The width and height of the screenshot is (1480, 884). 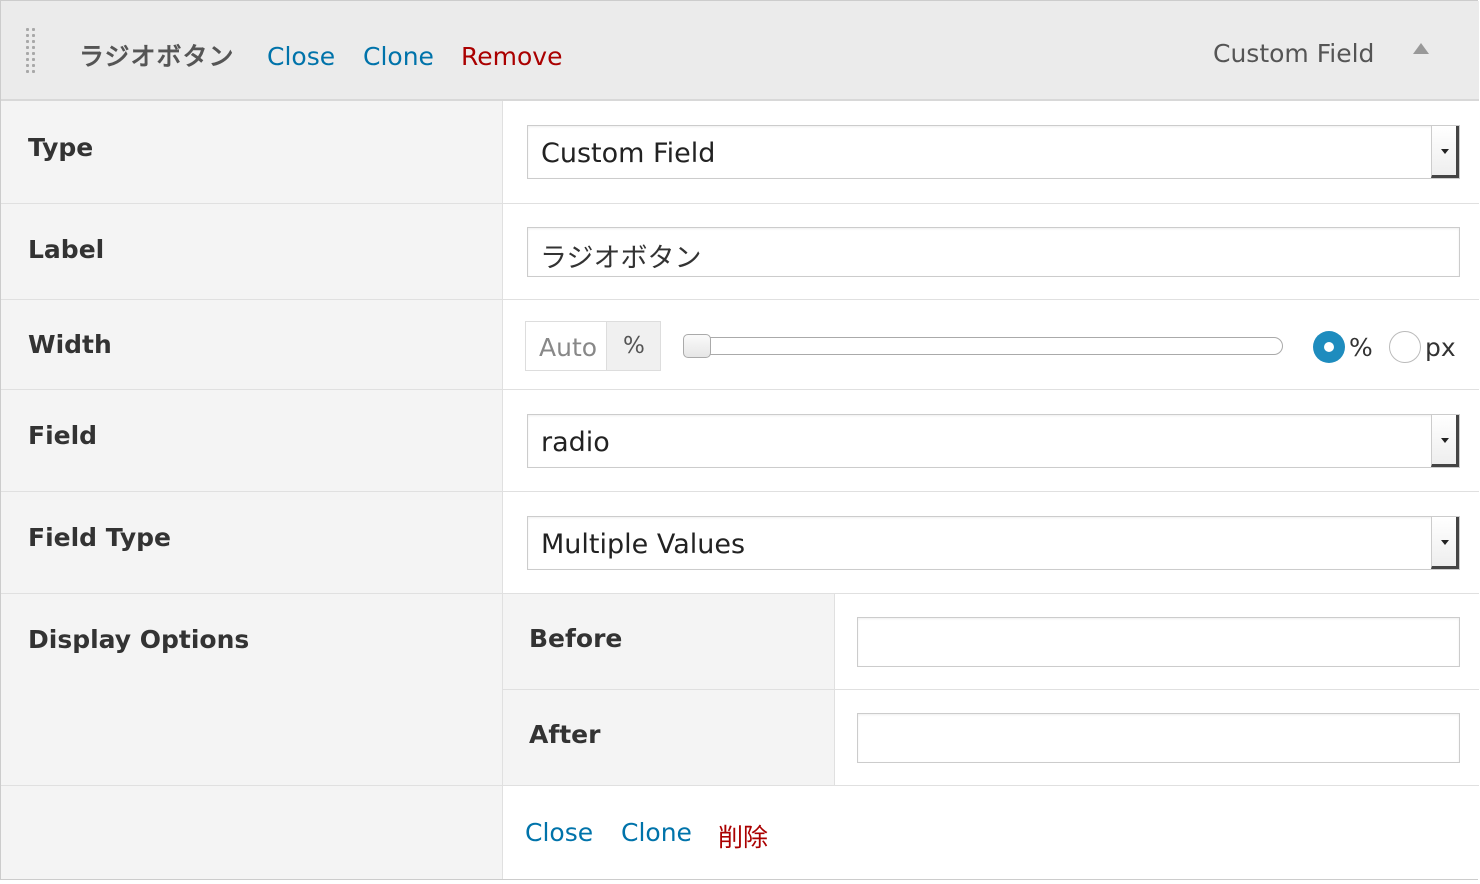 I want to click on type-row: Type Custom Field, so click(x=740, y=152).